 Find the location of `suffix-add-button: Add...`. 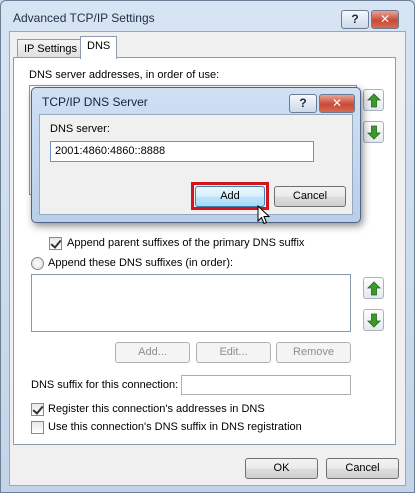

suffix-add-button: Add... is located at coordinates (152, 352).